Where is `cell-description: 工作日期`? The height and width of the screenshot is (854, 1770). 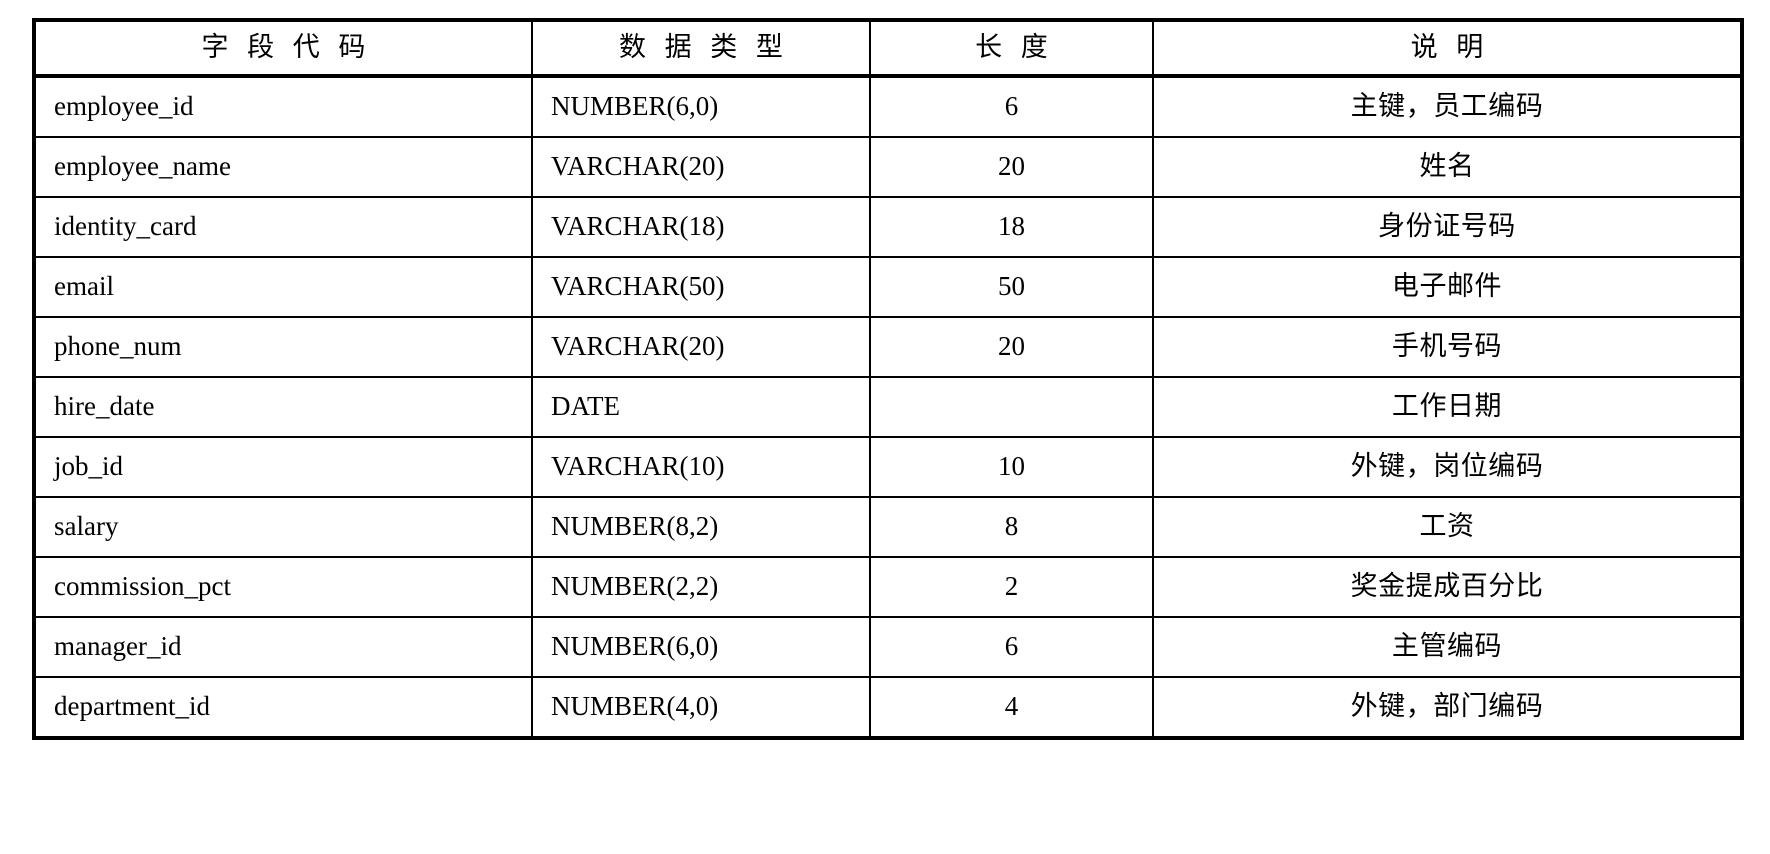
cell-description: 工作日期 is located at coordinates (1447, 407).